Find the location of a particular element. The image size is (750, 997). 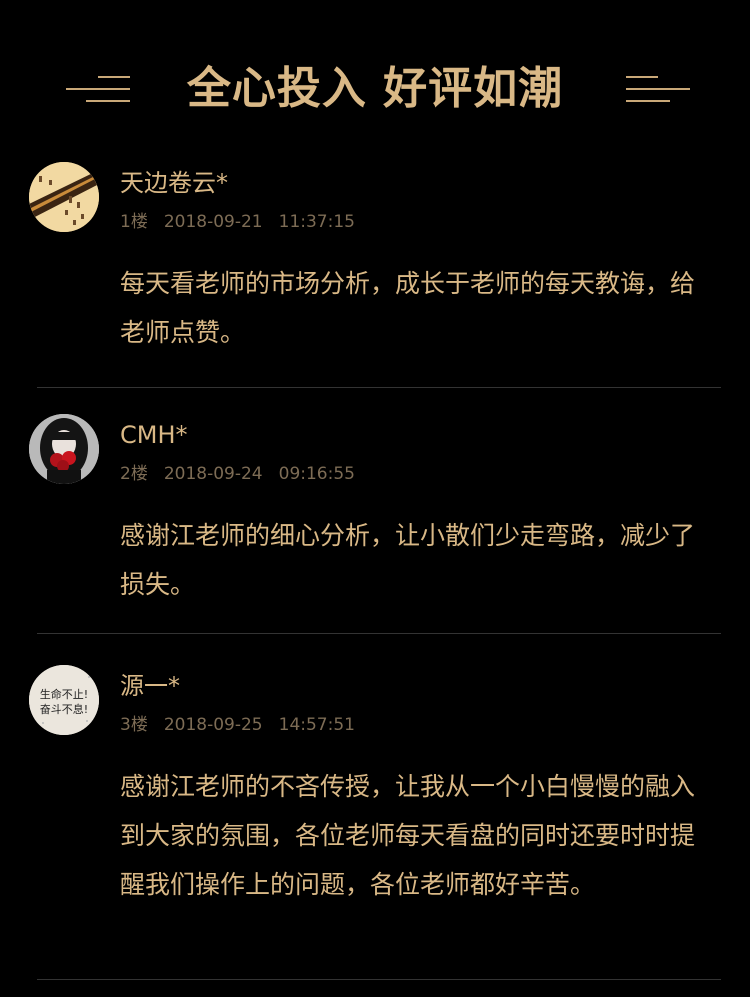

floor-number: 1楼 is located at coordinates (134, 222).